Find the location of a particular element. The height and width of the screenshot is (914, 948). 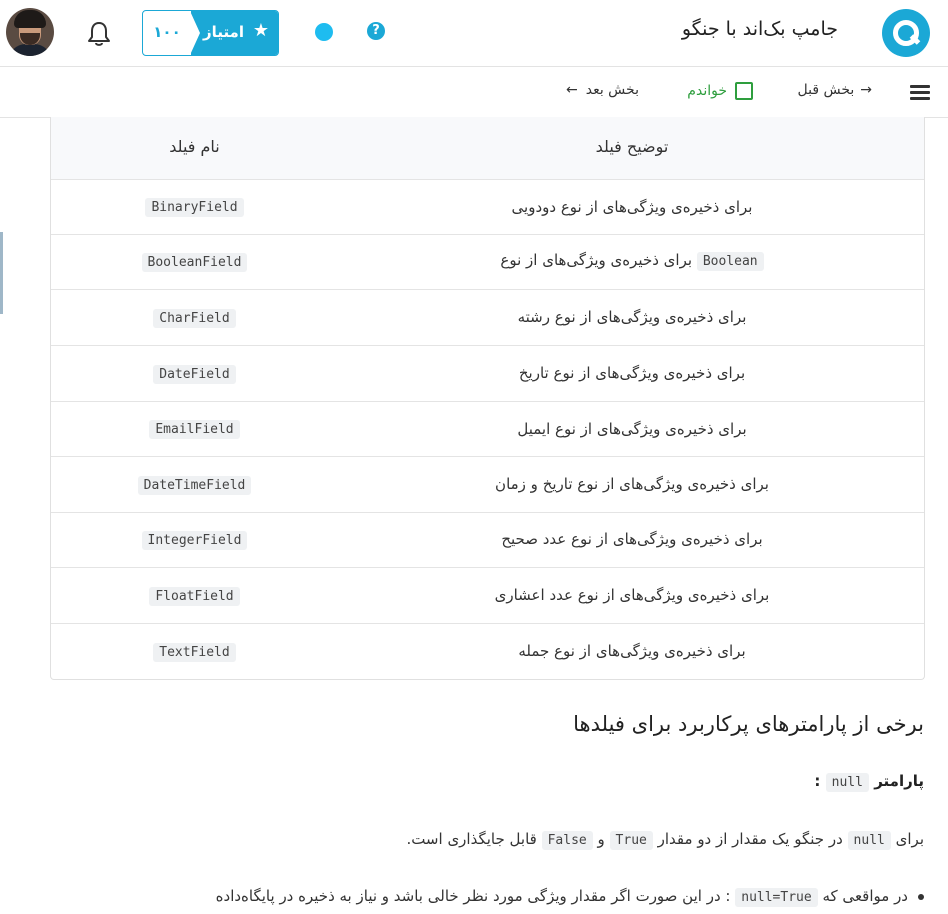

row-field-name: DateField is located at coordinates (194, 374).